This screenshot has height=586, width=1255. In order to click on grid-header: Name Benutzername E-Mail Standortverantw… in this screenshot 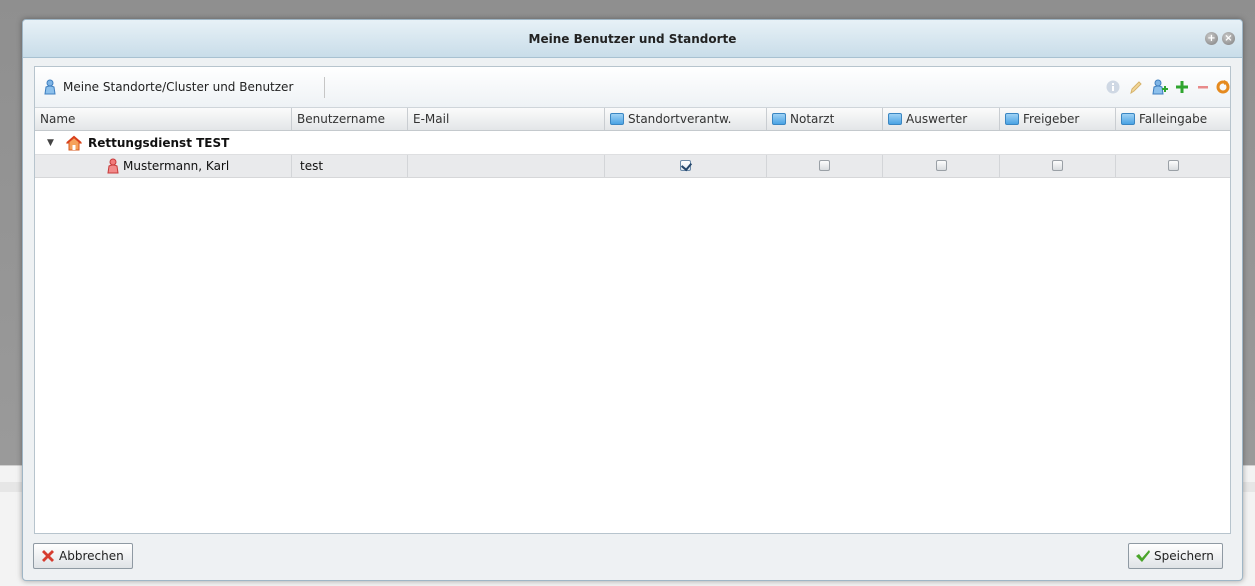, I will do `click(632, 119)`.